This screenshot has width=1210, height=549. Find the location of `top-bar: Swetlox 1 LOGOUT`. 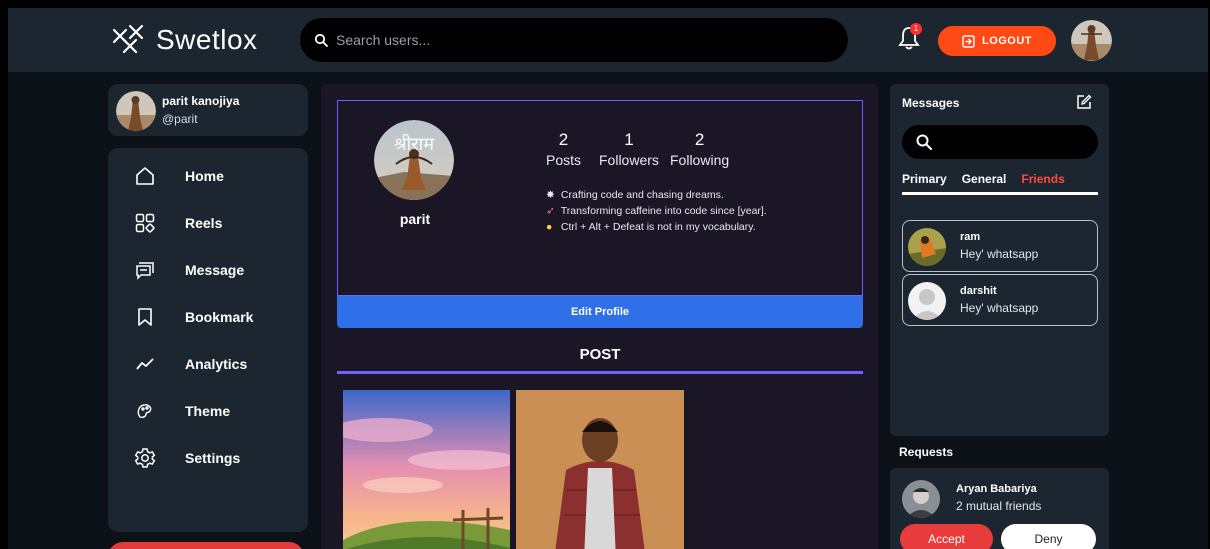

top-bar: Swetlox 1 LOGOUT is located at coordinates (608, 40).